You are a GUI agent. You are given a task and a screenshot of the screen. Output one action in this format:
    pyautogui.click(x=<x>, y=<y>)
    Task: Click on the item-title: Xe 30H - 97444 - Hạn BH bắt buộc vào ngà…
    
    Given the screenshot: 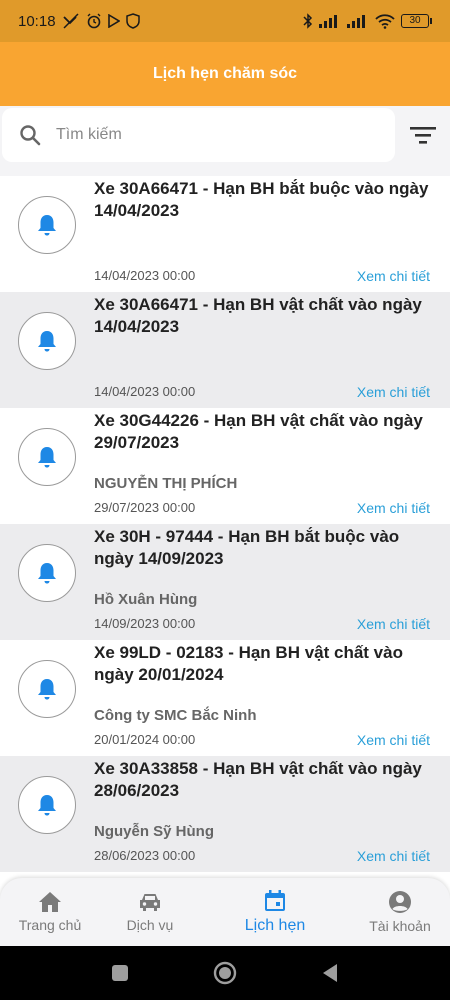 What is the action you would take?
    pyautogui.click(x=247, y=547)
    